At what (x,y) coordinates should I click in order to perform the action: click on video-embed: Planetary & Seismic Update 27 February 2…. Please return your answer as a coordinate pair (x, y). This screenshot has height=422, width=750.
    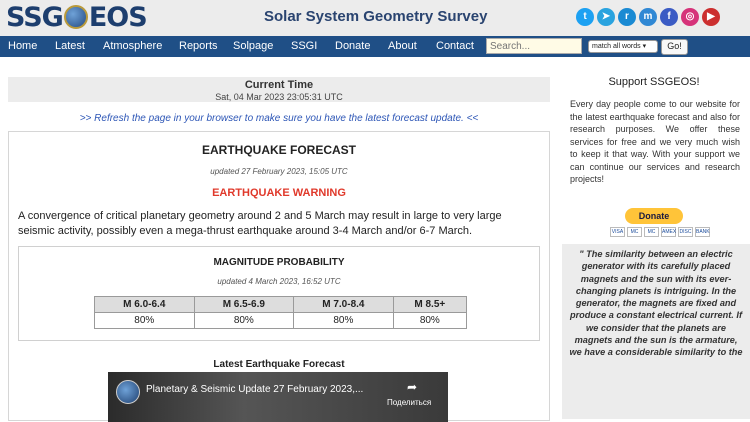
    Looking at the image, I should click on (278, 397).